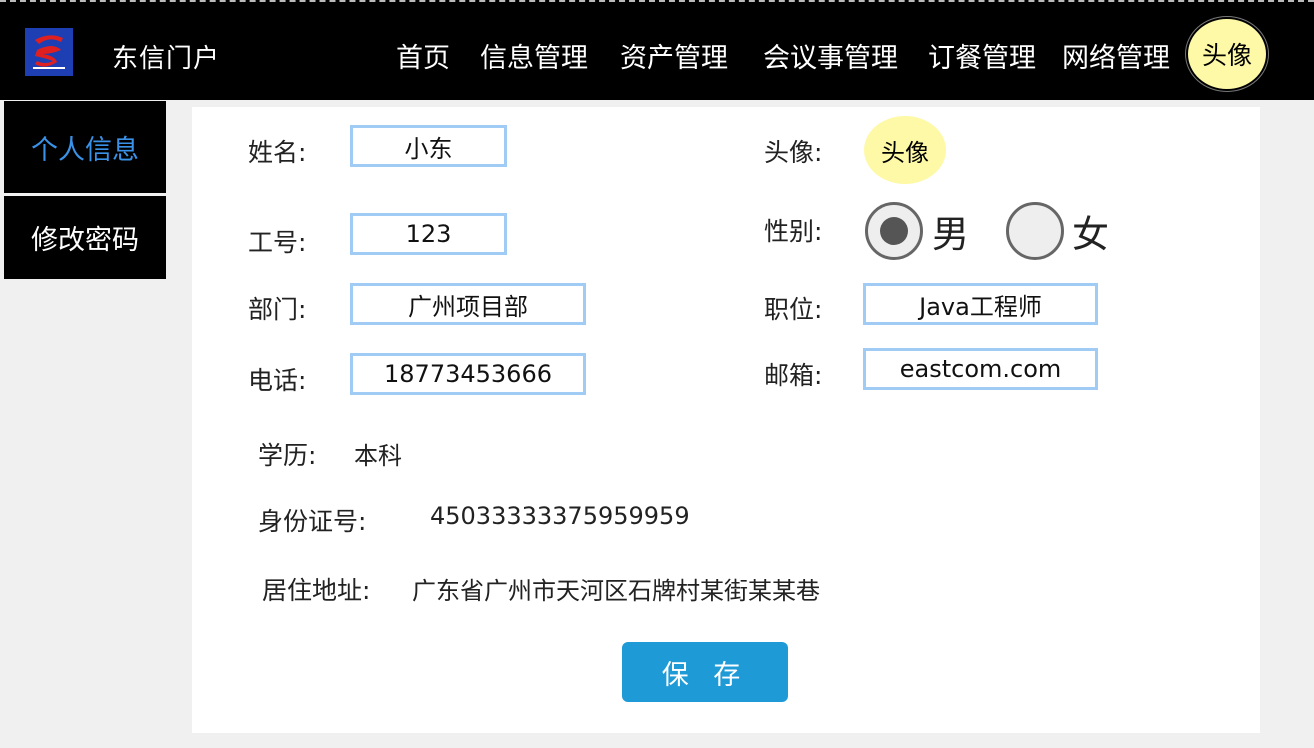 The image size is (1314, 748). I want to click on department-field, so click(468, 304).